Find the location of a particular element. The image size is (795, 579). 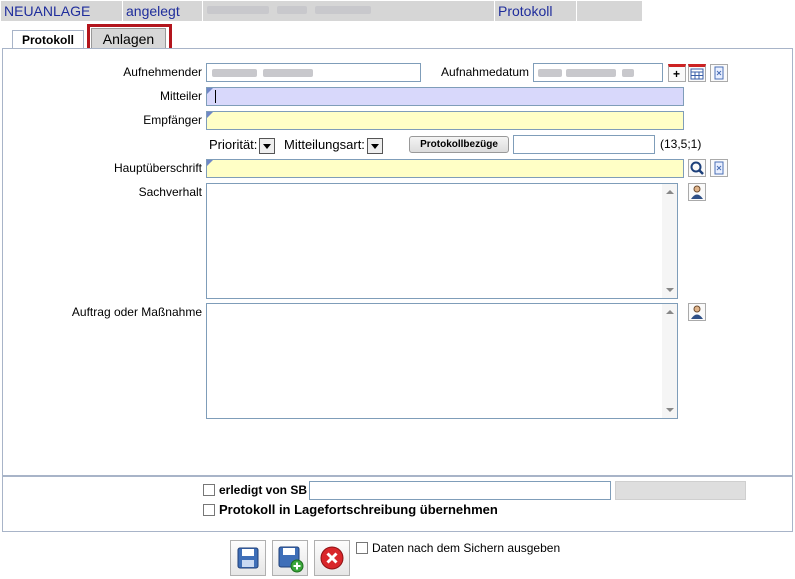

erledigt-checkbox is located at coordinates (209, 490).